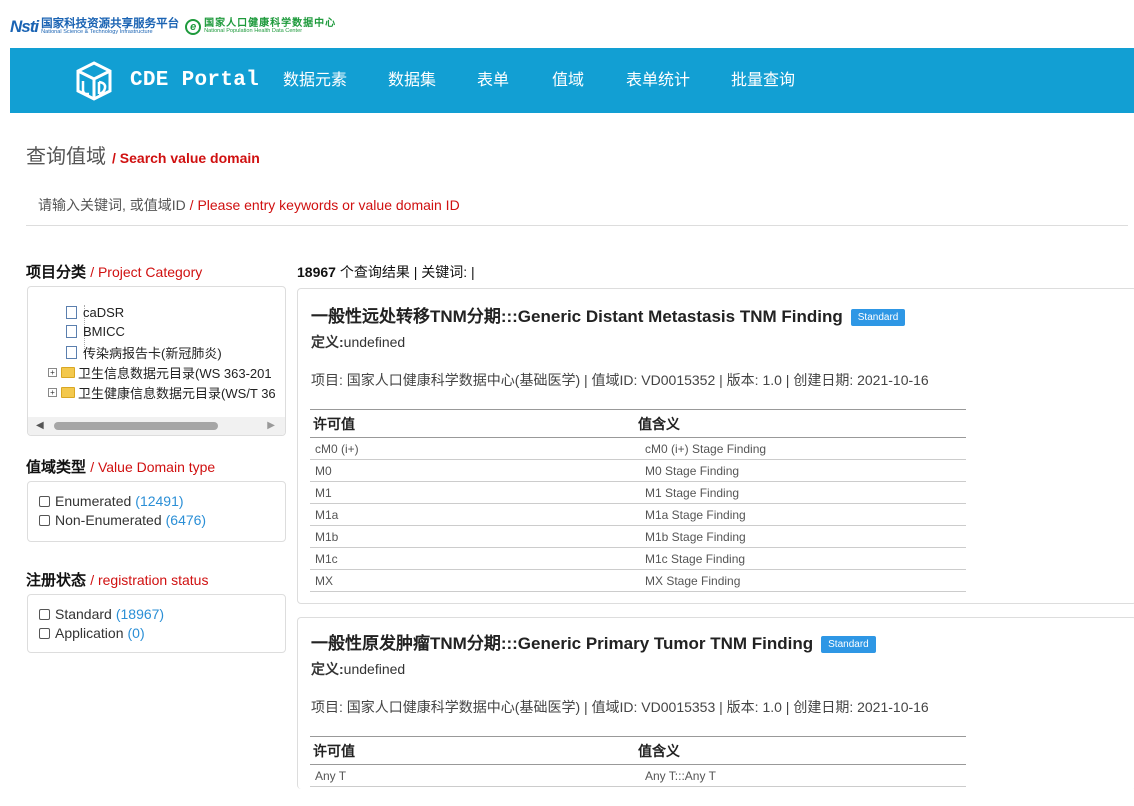 The height and width of the screenshot is (806, 1134). Describe the element at coordinates (104, 331) in the screenshot. I see `tree-item-label: BMICC` at that location.